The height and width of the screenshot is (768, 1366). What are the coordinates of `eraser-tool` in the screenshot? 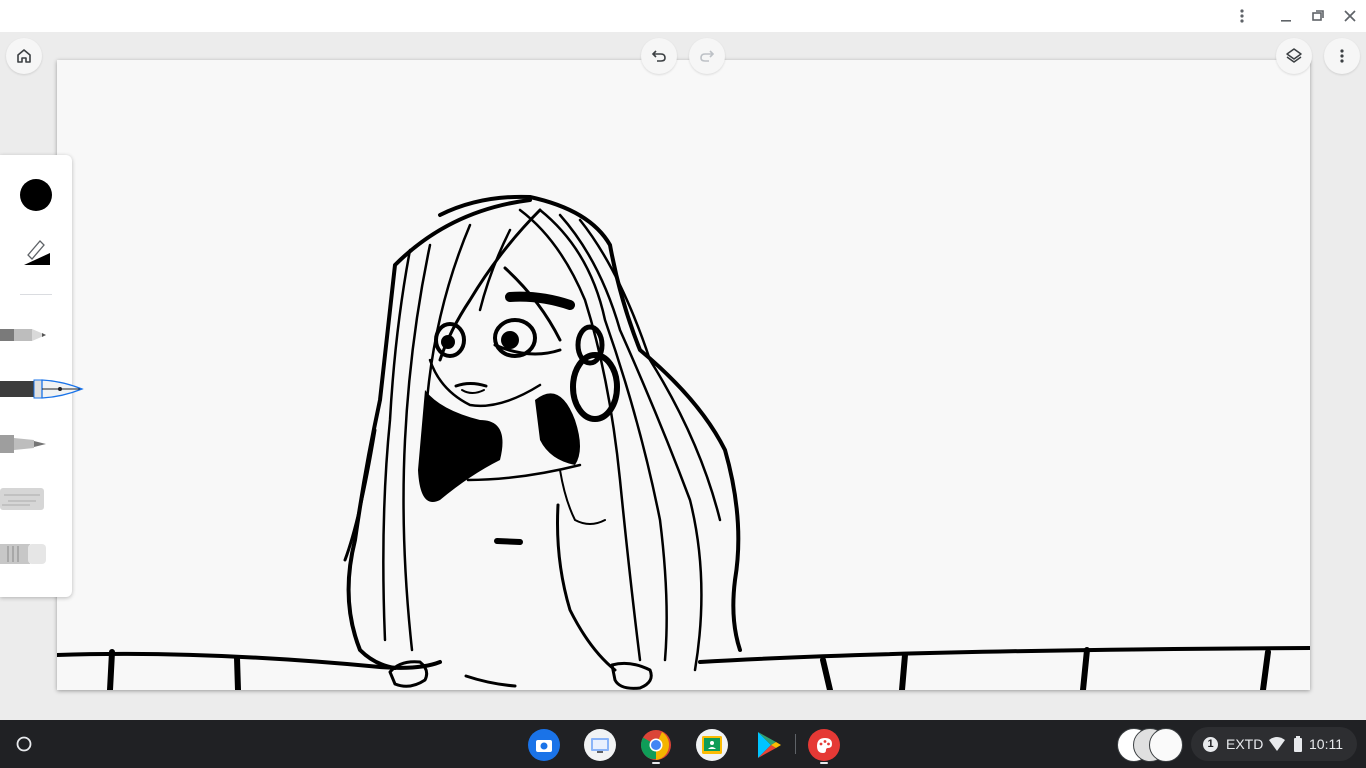 It's located at (25, 554).